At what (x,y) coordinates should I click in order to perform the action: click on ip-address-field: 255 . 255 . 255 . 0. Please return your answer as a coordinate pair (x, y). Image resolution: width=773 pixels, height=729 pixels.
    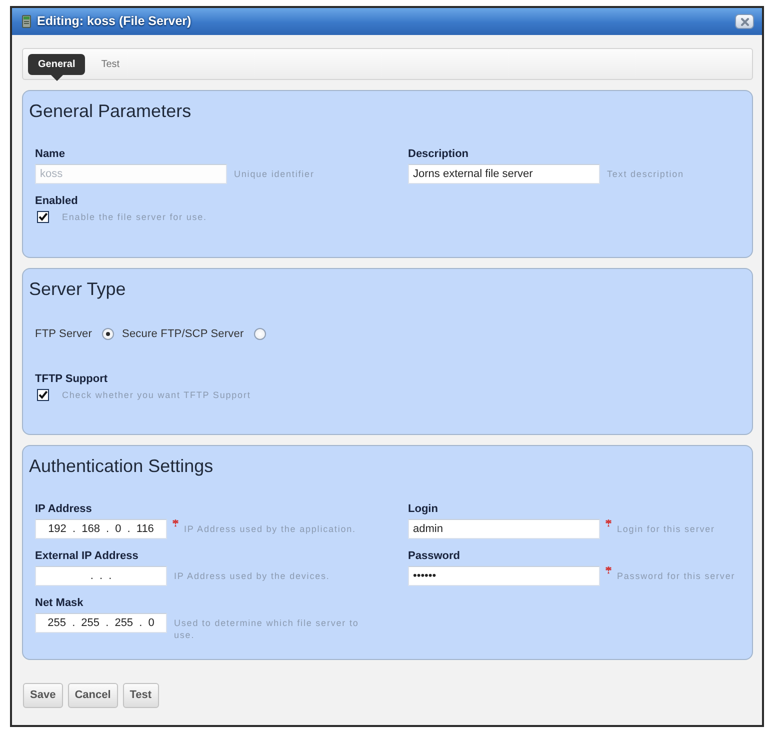
    Looking at the image, I should click on (101, 623).